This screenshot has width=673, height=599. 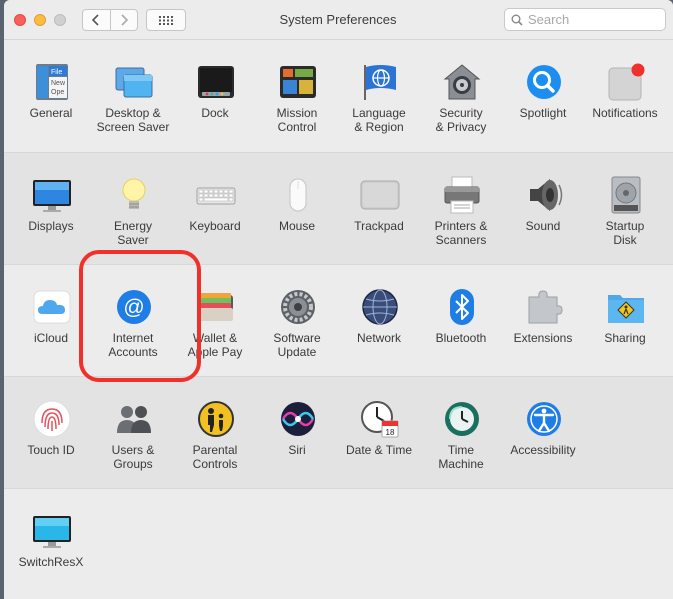 What do you see at coordinates (298, 419) in the screenshot?
I see `siri-icon` at bounding box center [298, 419].